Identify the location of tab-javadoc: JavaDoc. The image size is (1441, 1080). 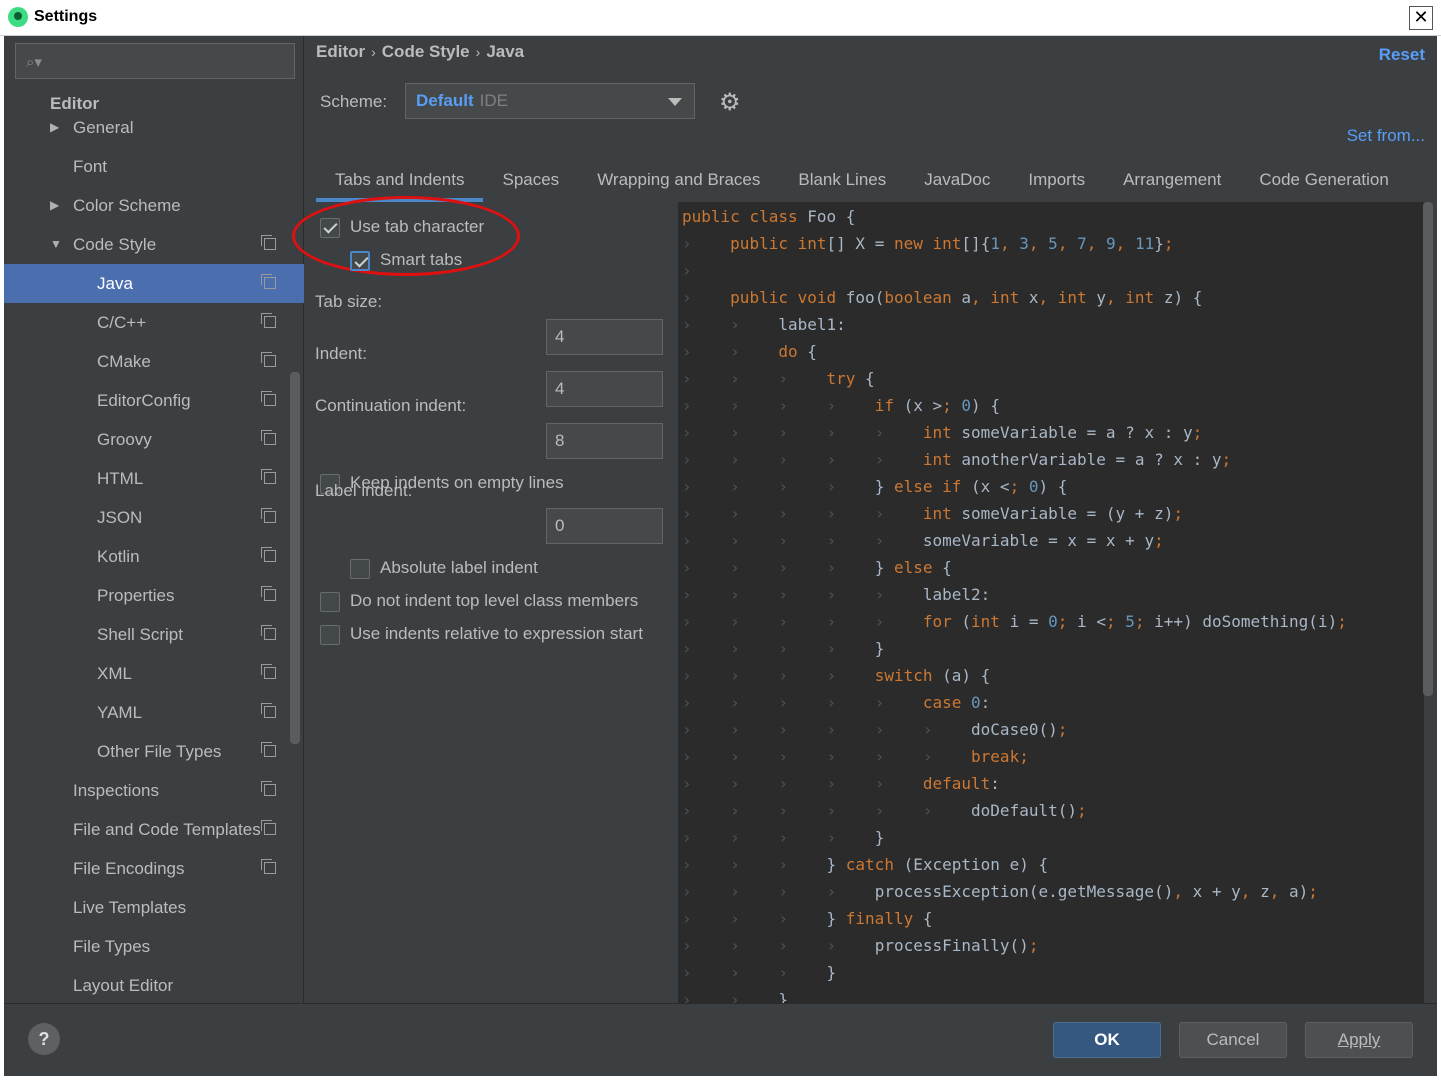
(957, 182).